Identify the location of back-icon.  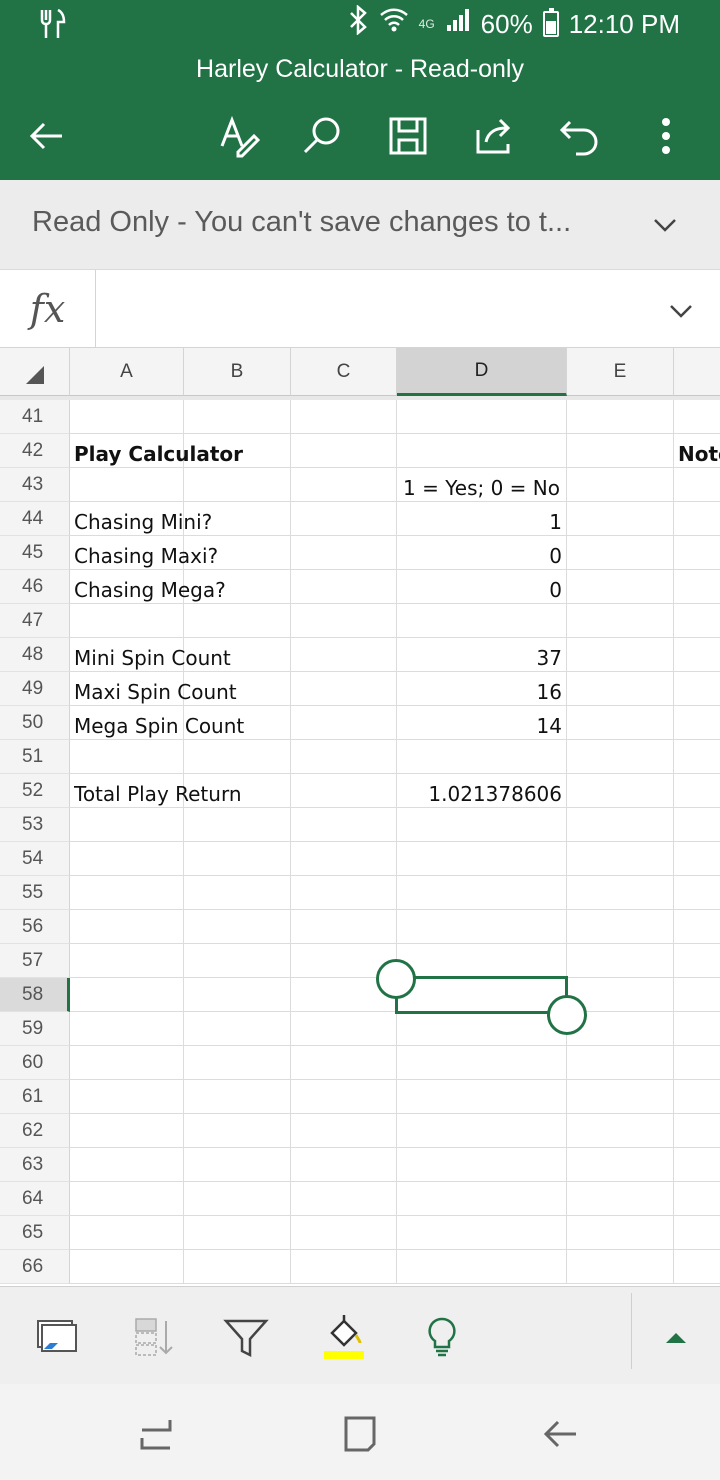
(560, 1434).